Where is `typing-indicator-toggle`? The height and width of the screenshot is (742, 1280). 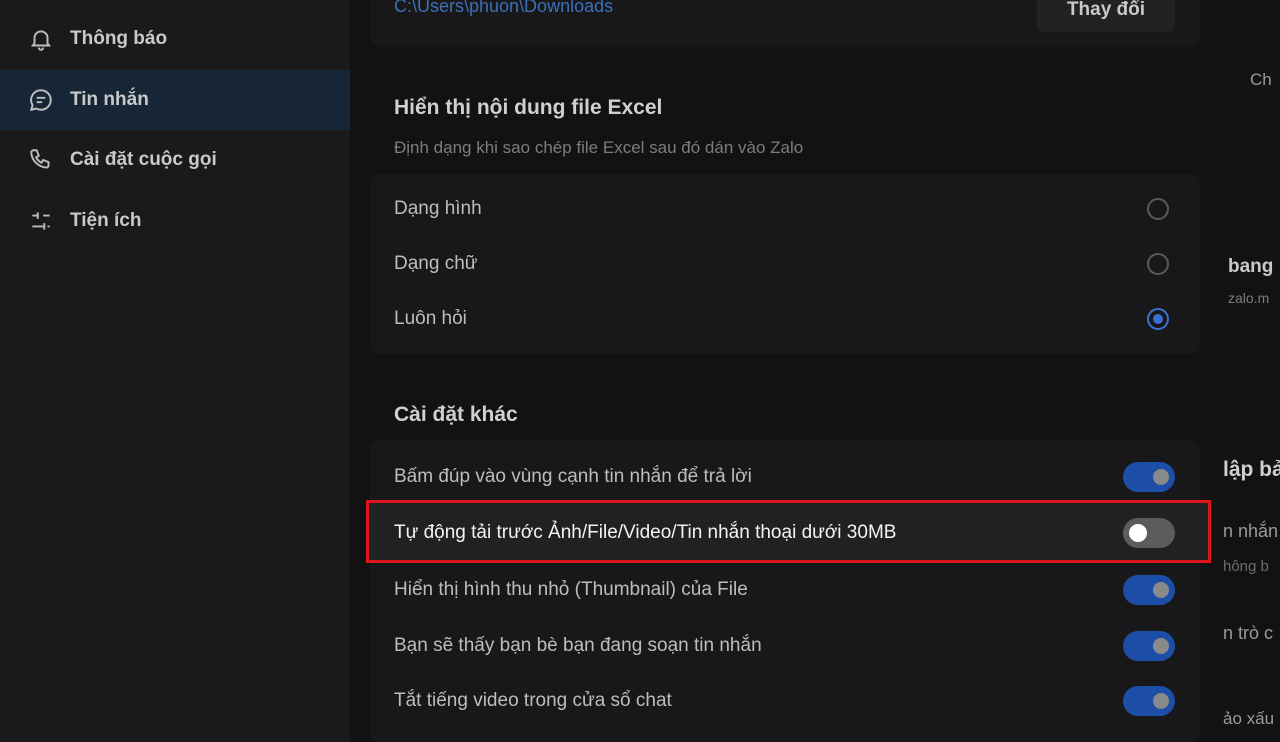 typing-indicator-toggle is located at coordinates (1149, 646).